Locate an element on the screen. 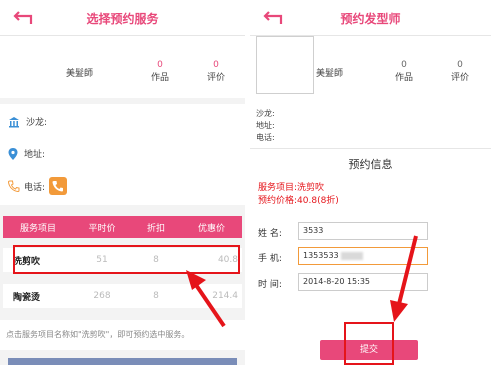 The image size is (491, 365). phone-field-label: 手 机: is located at coordinates (270, 259).